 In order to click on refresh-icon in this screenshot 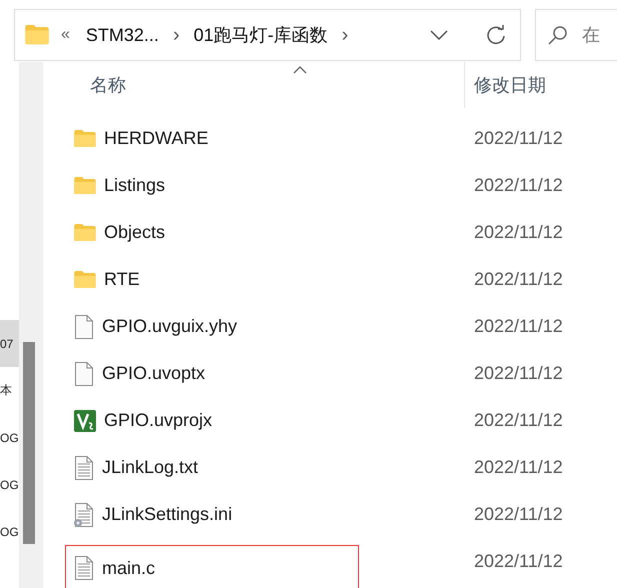, I will do `click(496, 35)`.